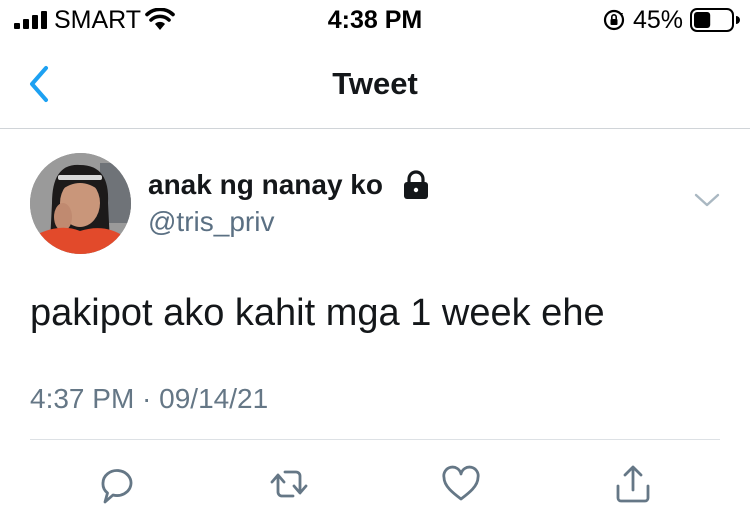 This screenshot has height=530, width=750. What do you see at coordinates (633, 484) in the screenshot?
I see `share-icon` at bounding box center [633, 484].